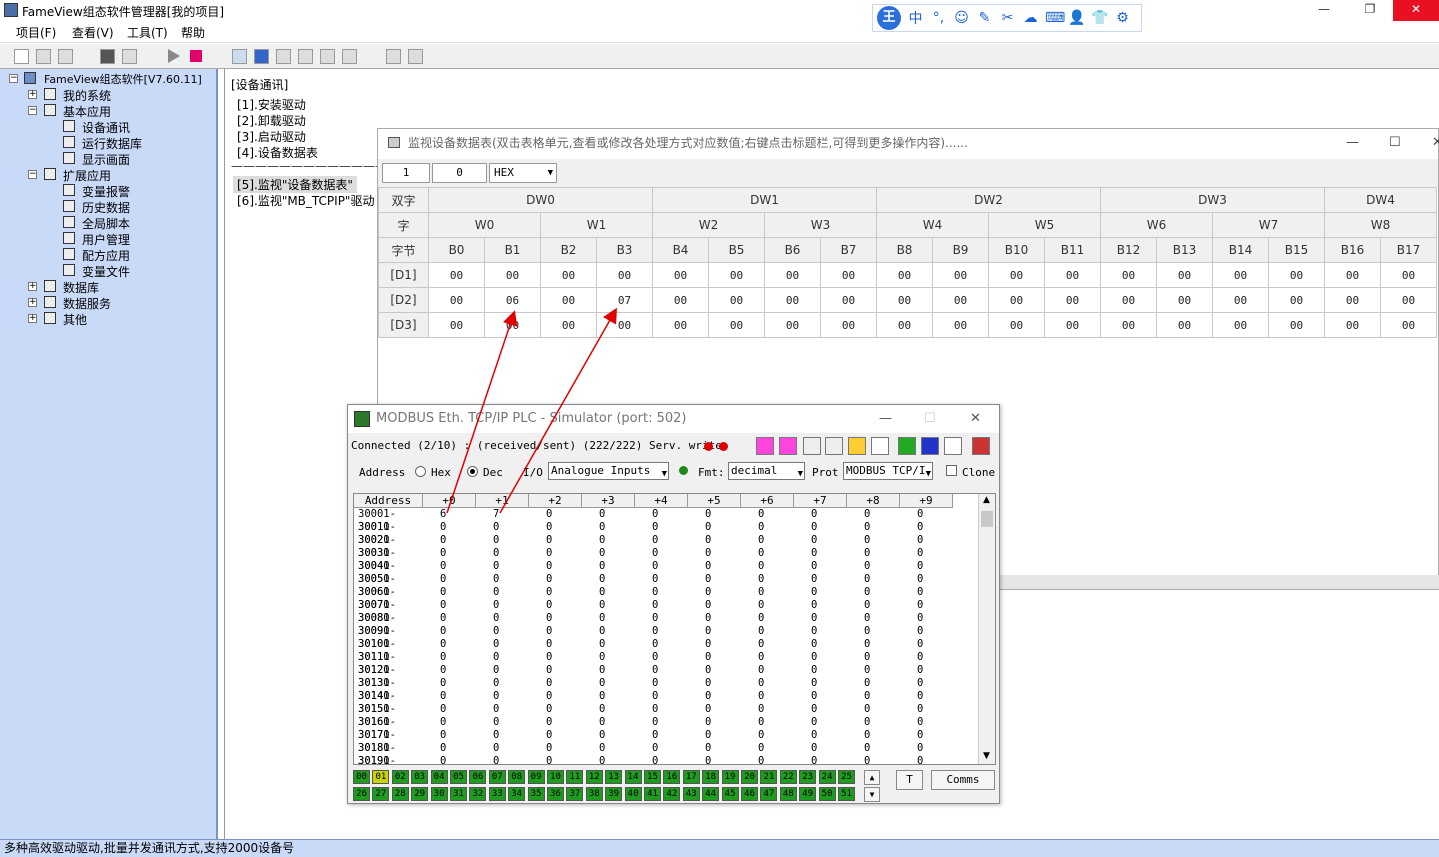 This screenshot has height=857, width=1439. What do you see at coordinates (885, 419) in the screenshot?
I see `sim-minimize-button: —` at bounding box center [885, 419].